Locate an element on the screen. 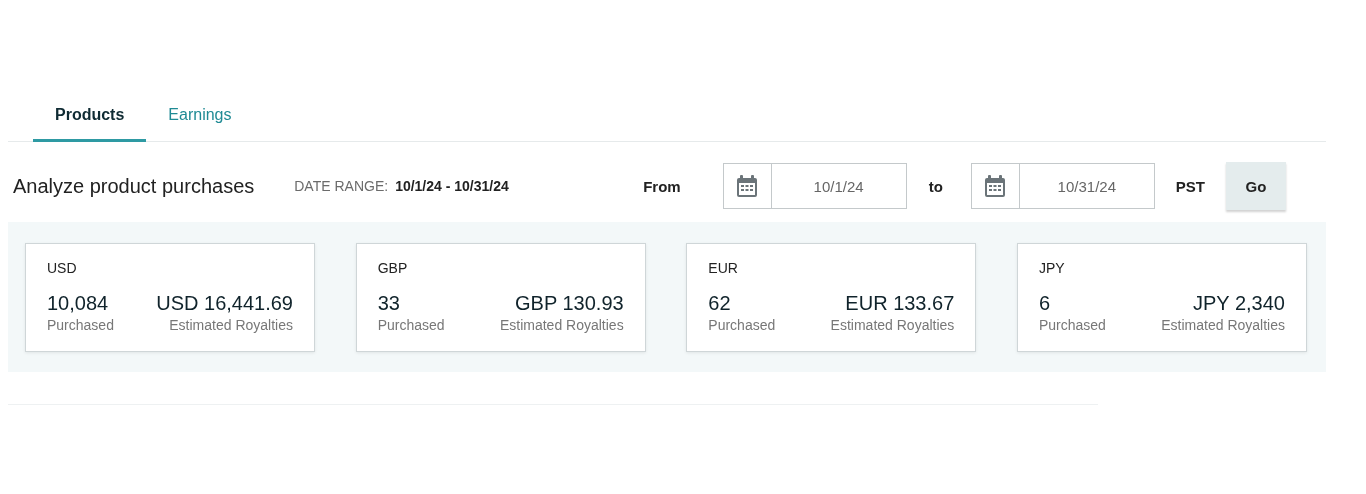 This screenshot has width=1366, height=494. currency-code: USD is located at coordinates (62, 268).